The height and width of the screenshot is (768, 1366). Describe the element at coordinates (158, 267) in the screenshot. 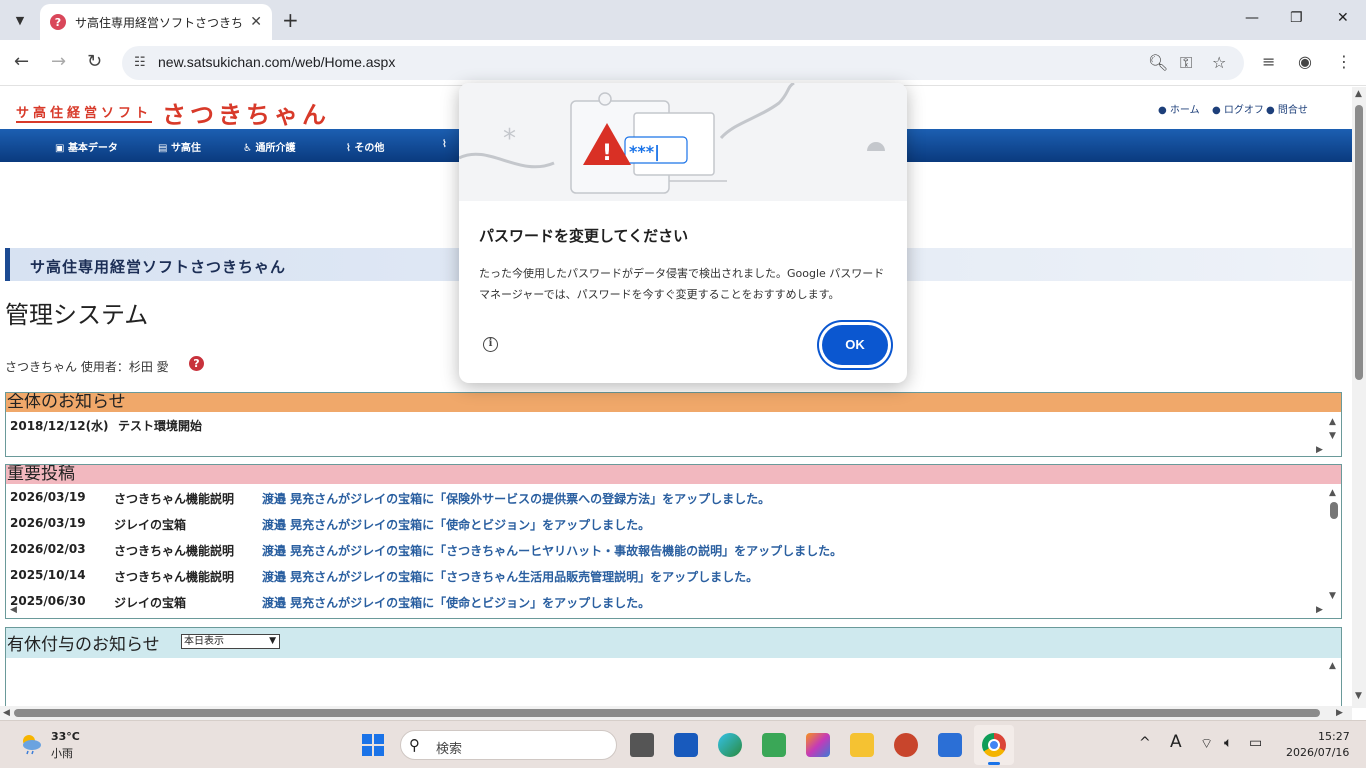

I see `band-title: サ高住専用経営ソフトさつきちゃん` at that location.